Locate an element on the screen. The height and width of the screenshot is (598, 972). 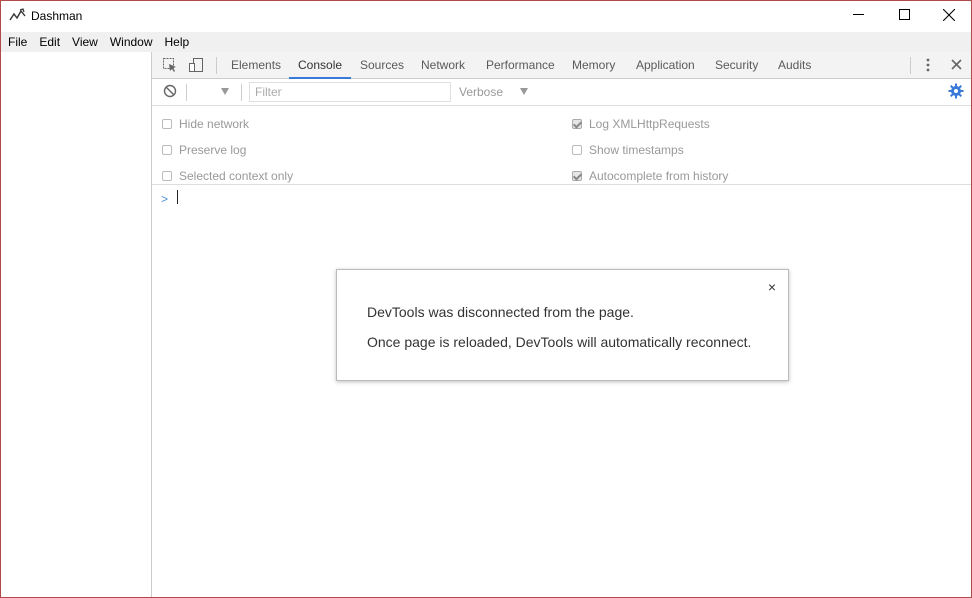
log-xhr-label: Log XMLHttpRequests is located at coordinates (649, 124).